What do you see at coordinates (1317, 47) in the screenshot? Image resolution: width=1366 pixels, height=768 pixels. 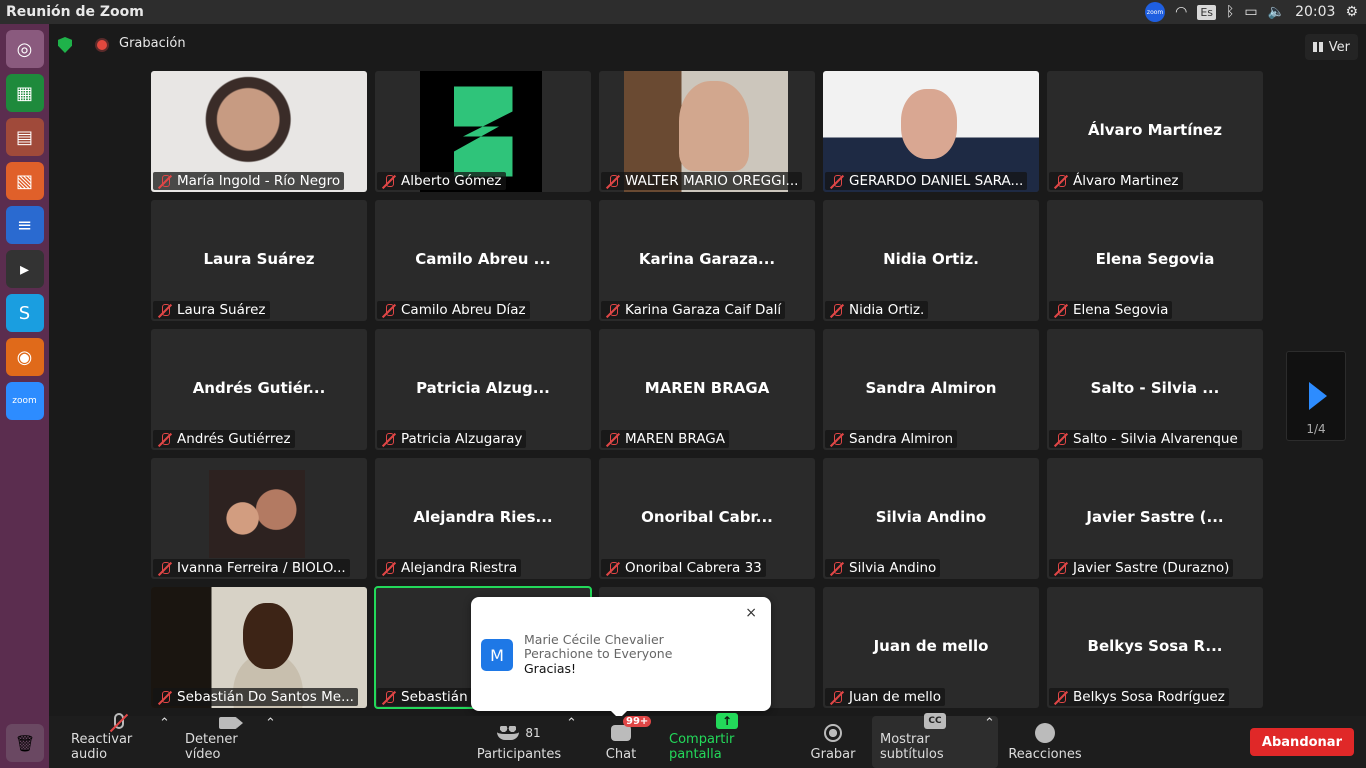 I see `grid-view-icon` at bounding box center [1317, 47].